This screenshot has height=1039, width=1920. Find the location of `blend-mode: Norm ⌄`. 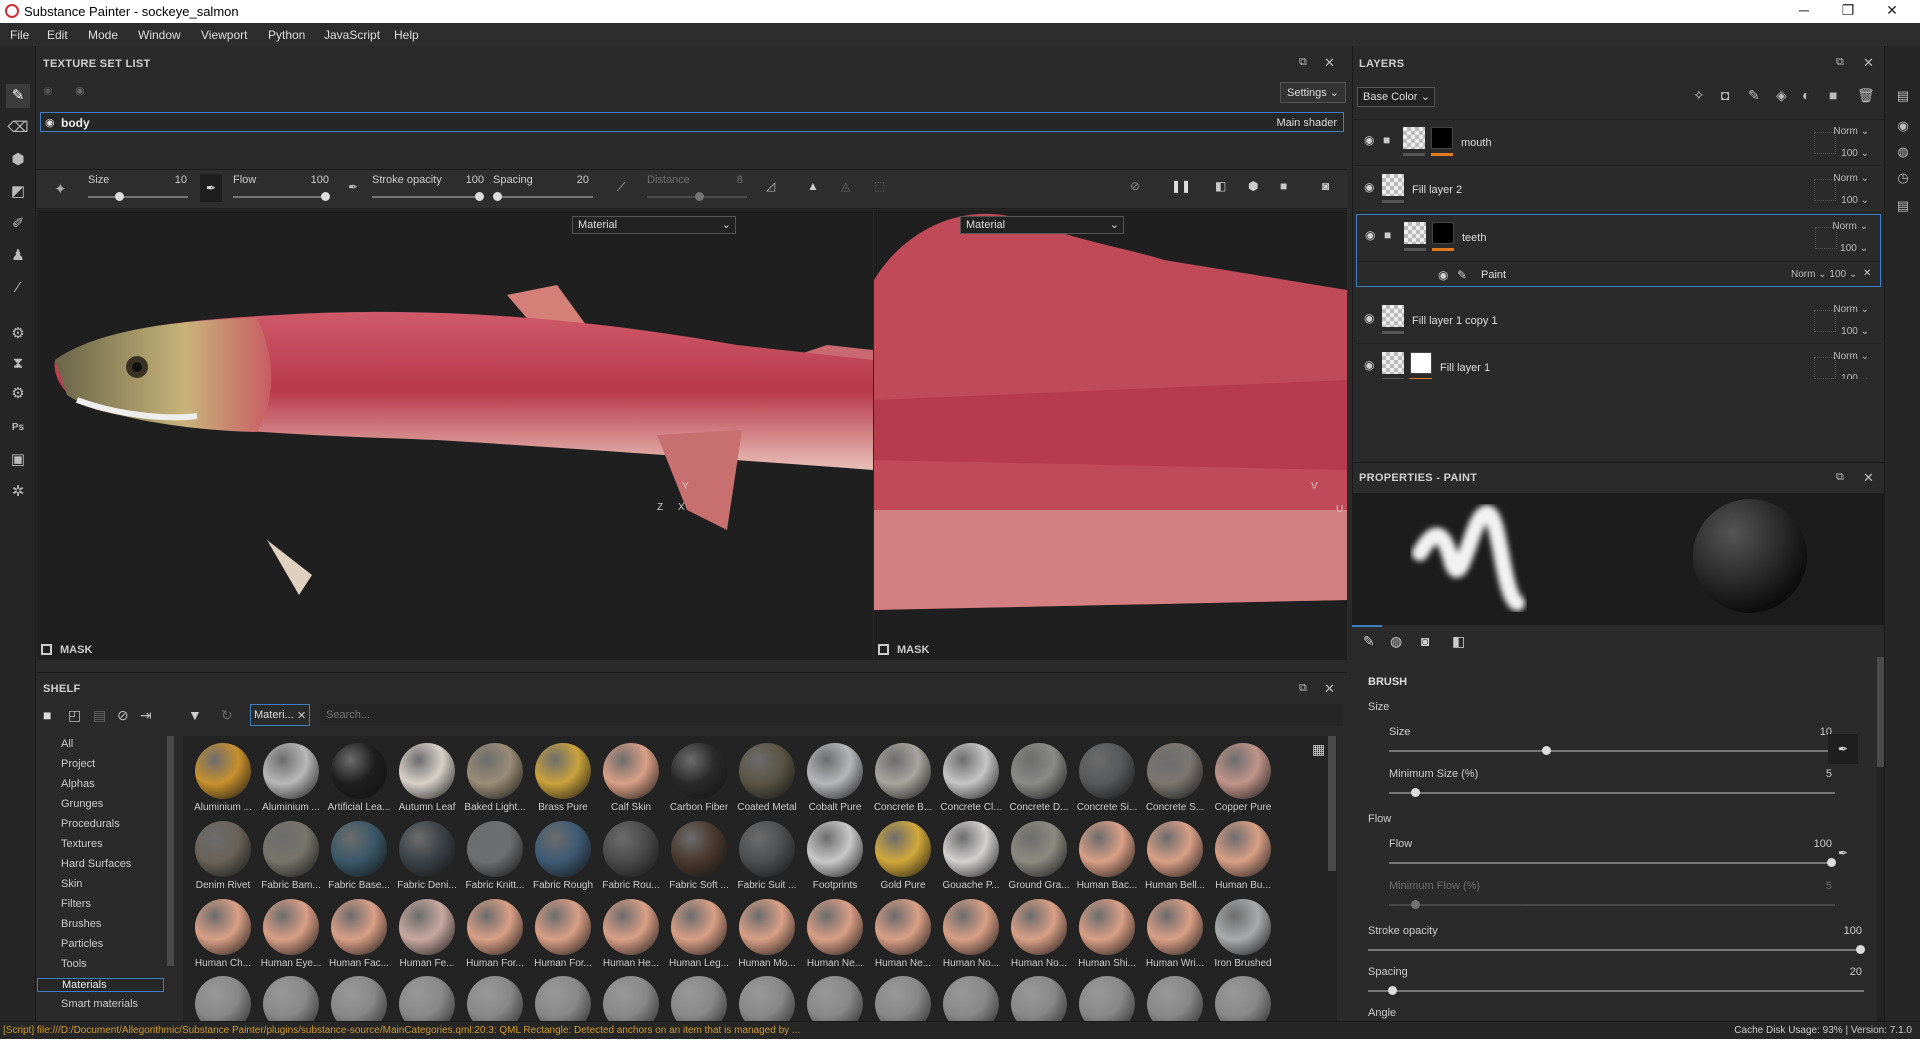

blend-mode: Norm ⌄ is located at coordinates (1851, 356).